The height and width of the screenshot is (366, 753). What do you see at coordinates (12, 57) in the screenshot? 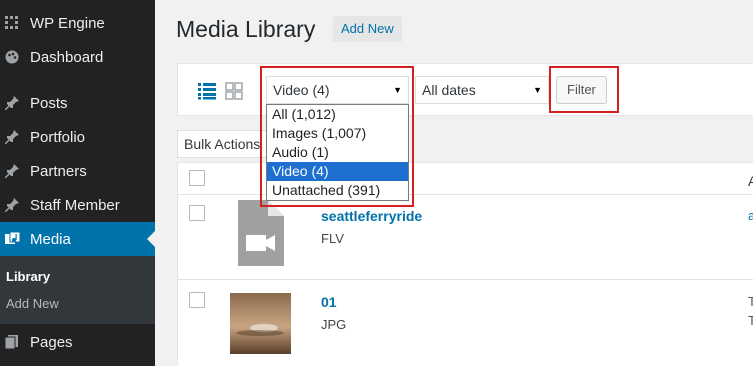
I see `palette-icon` at bounding box center [12, 57].